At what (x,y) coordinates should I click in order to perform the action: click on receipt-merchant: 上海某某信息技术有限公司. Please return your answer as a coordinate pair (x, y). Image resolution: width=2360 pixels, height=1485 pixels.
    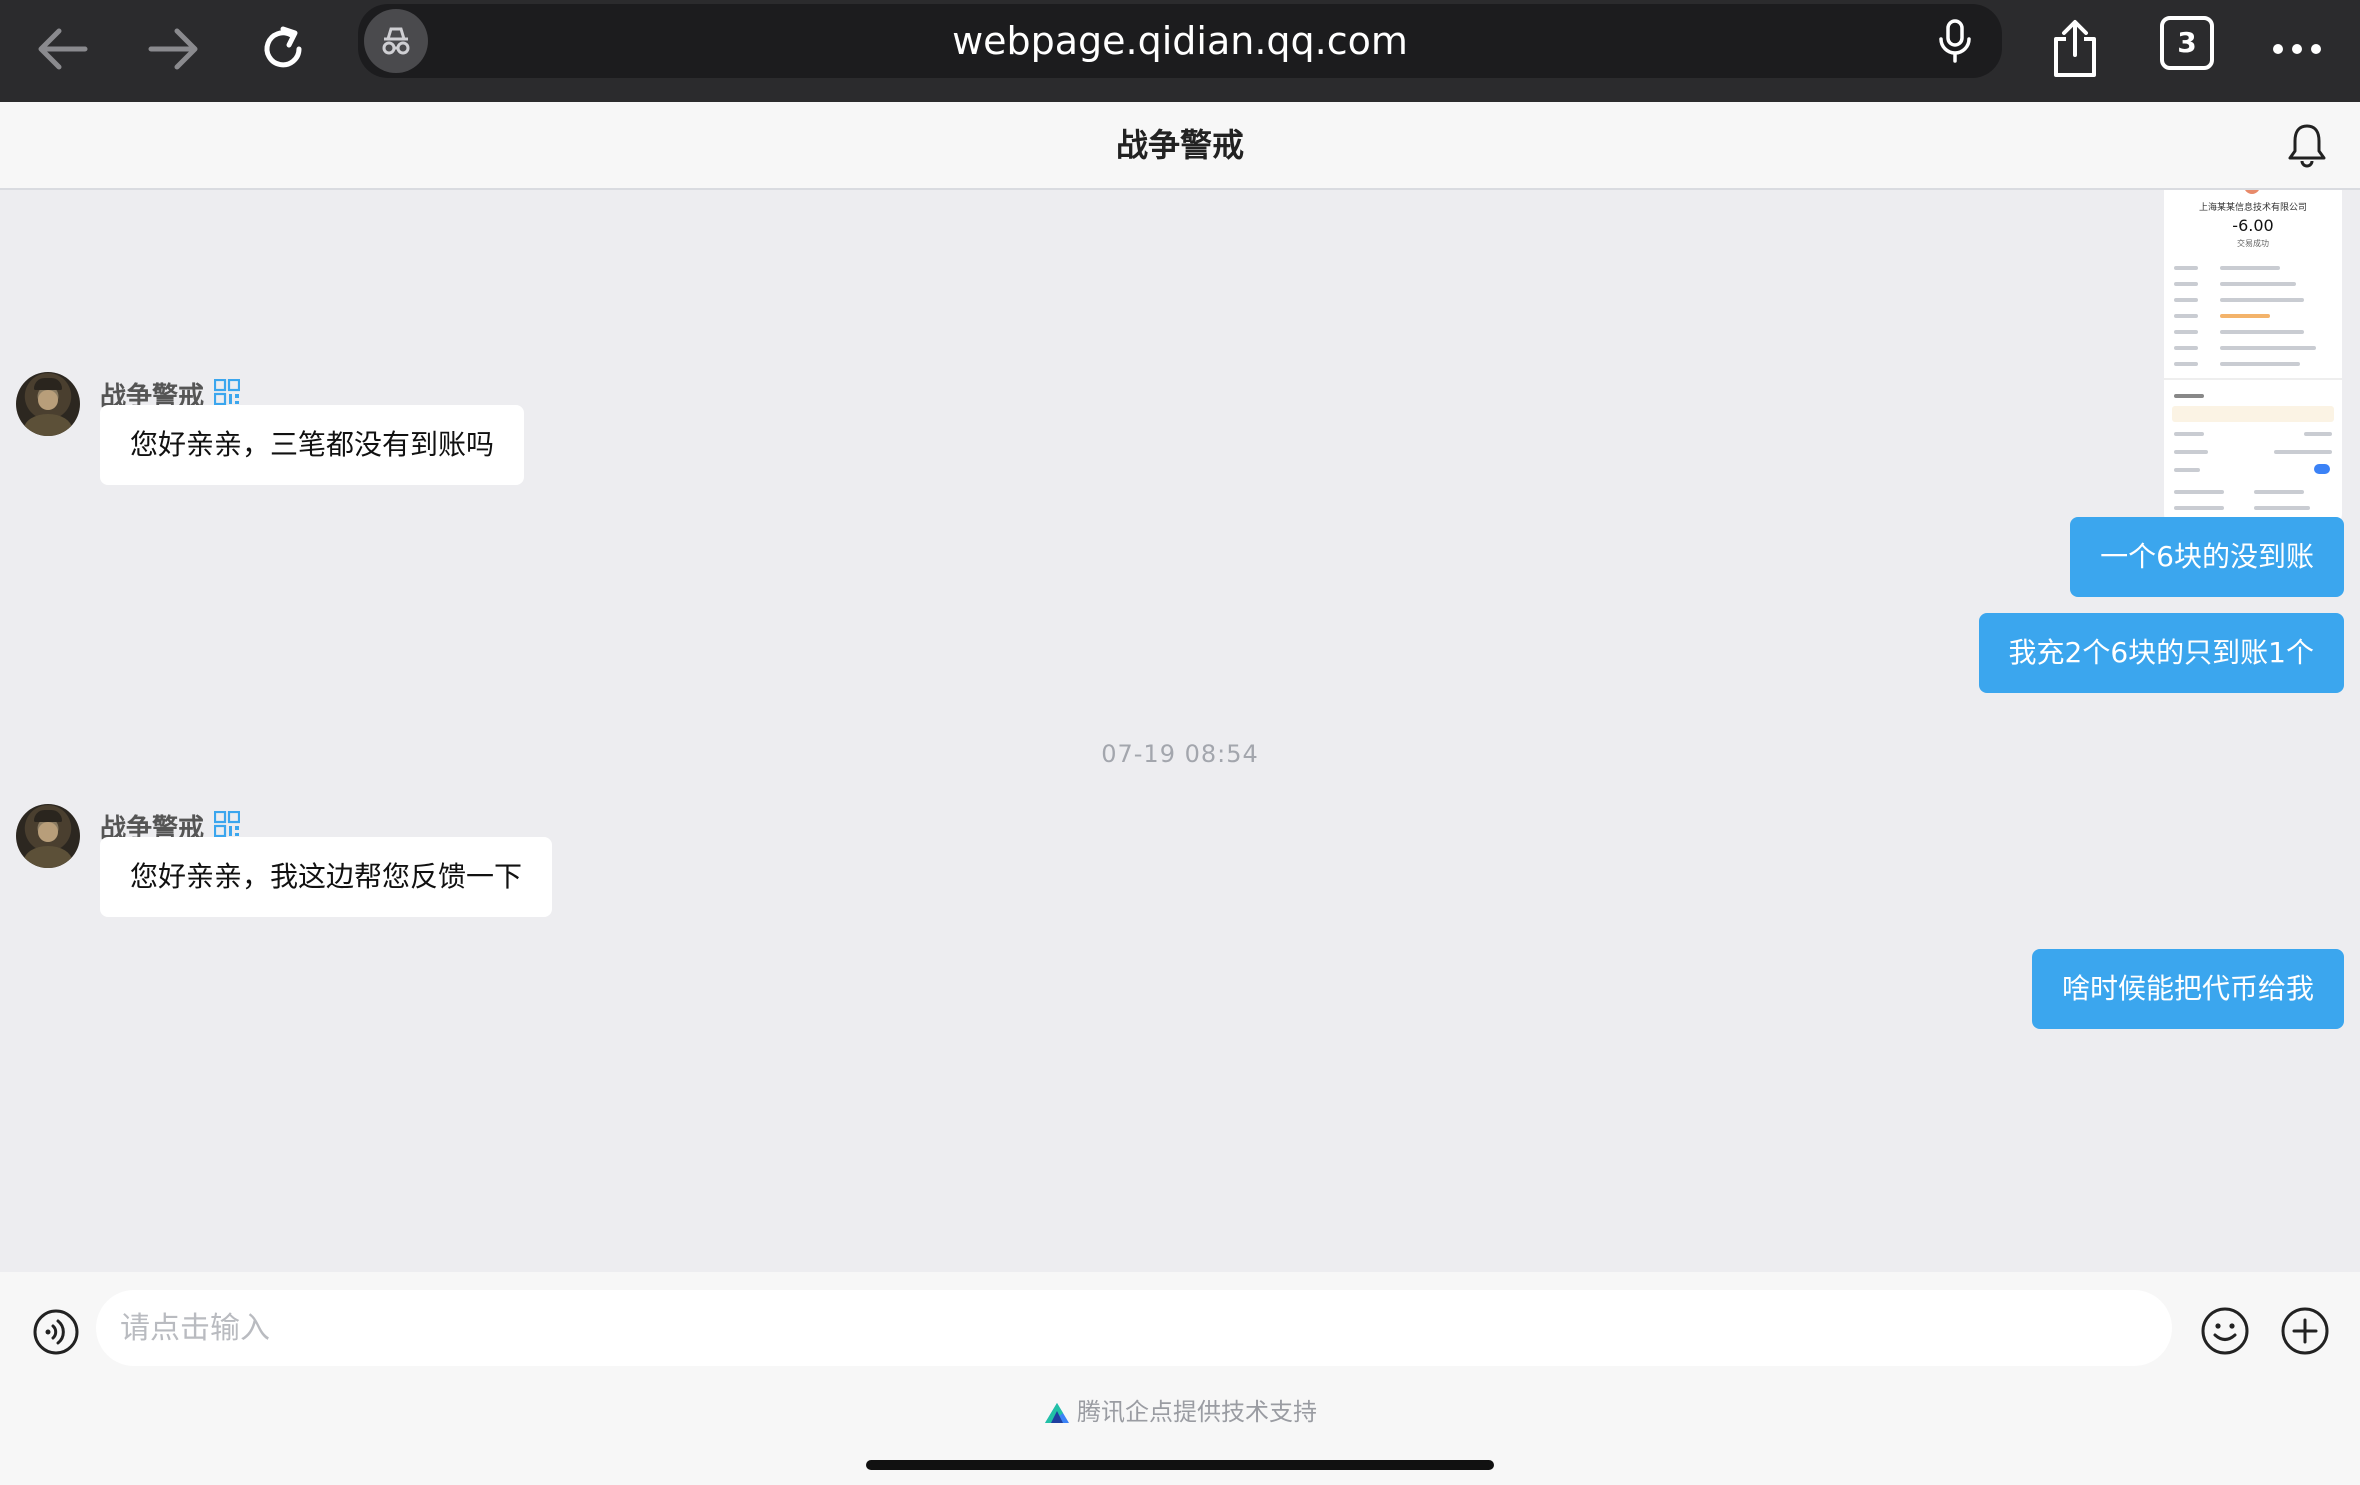
    Looking at the image, I should click on (2252, 208).